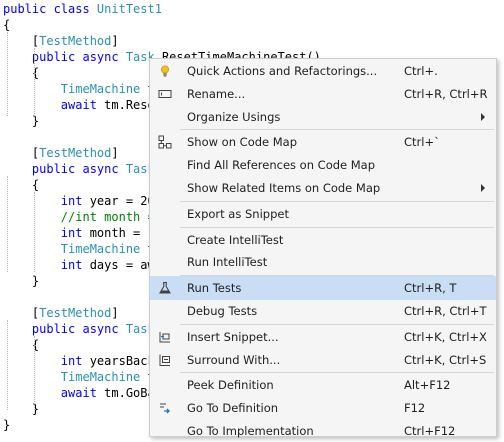  I want to click on code-token: tm.GoBa, so click(129, 393).